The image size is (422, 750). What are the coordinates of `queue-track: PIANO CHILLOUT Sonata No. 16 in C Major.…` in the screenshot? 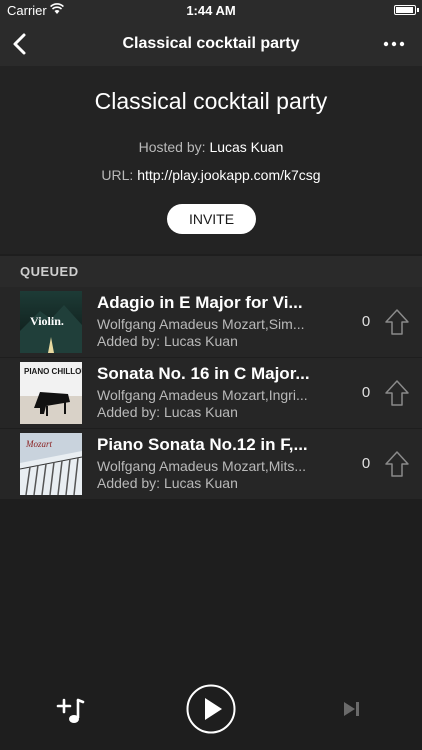 It's located at (211, 393).